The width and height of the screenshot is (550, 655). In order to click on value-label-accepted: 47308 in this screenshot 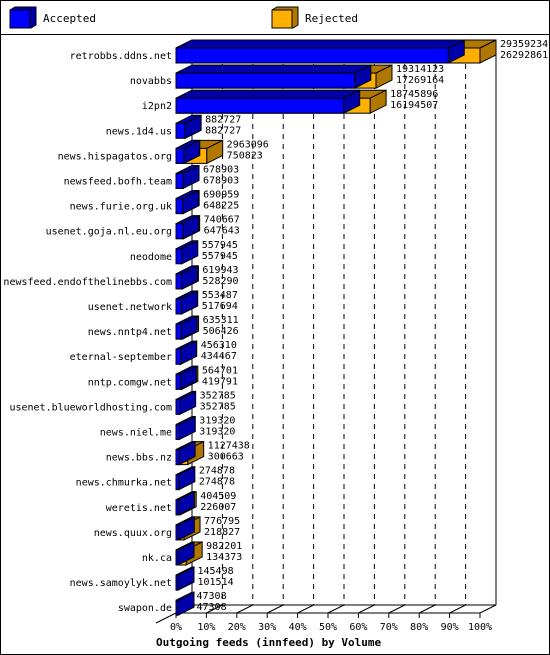, I will do `click(211, 607)`.